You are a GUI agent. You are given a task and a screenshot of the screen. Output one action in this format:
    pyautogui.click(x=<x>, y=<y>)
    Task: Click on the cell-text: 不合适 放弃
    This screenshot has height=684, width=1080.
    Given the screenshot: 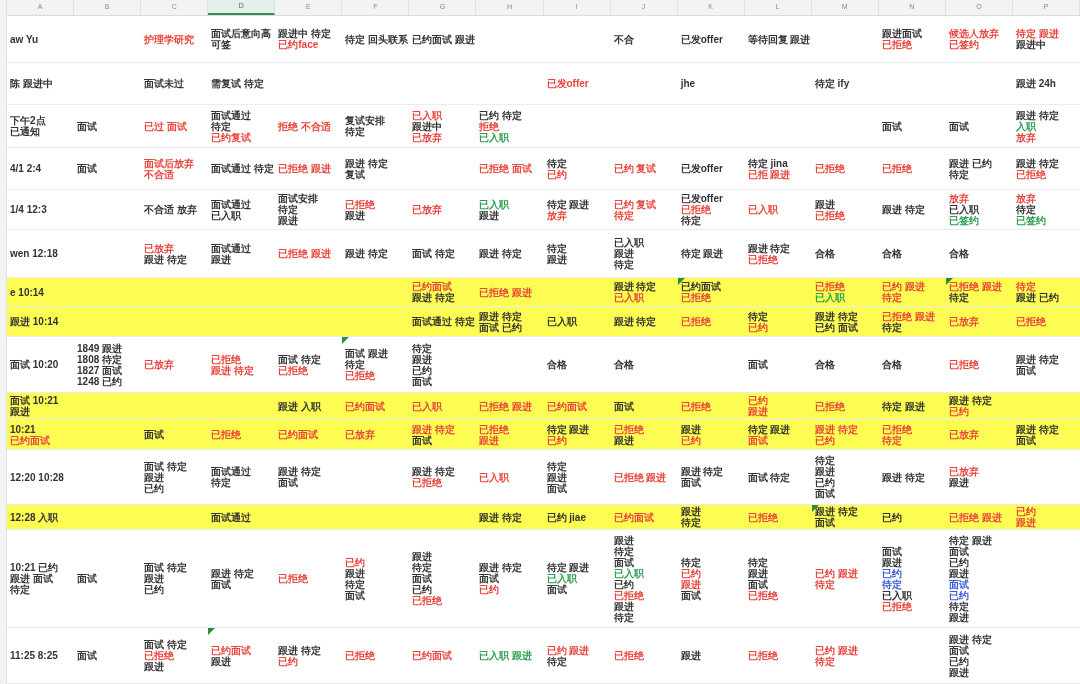 What is the action you would take?
    pyautogui.click(x=170, y=209)
    